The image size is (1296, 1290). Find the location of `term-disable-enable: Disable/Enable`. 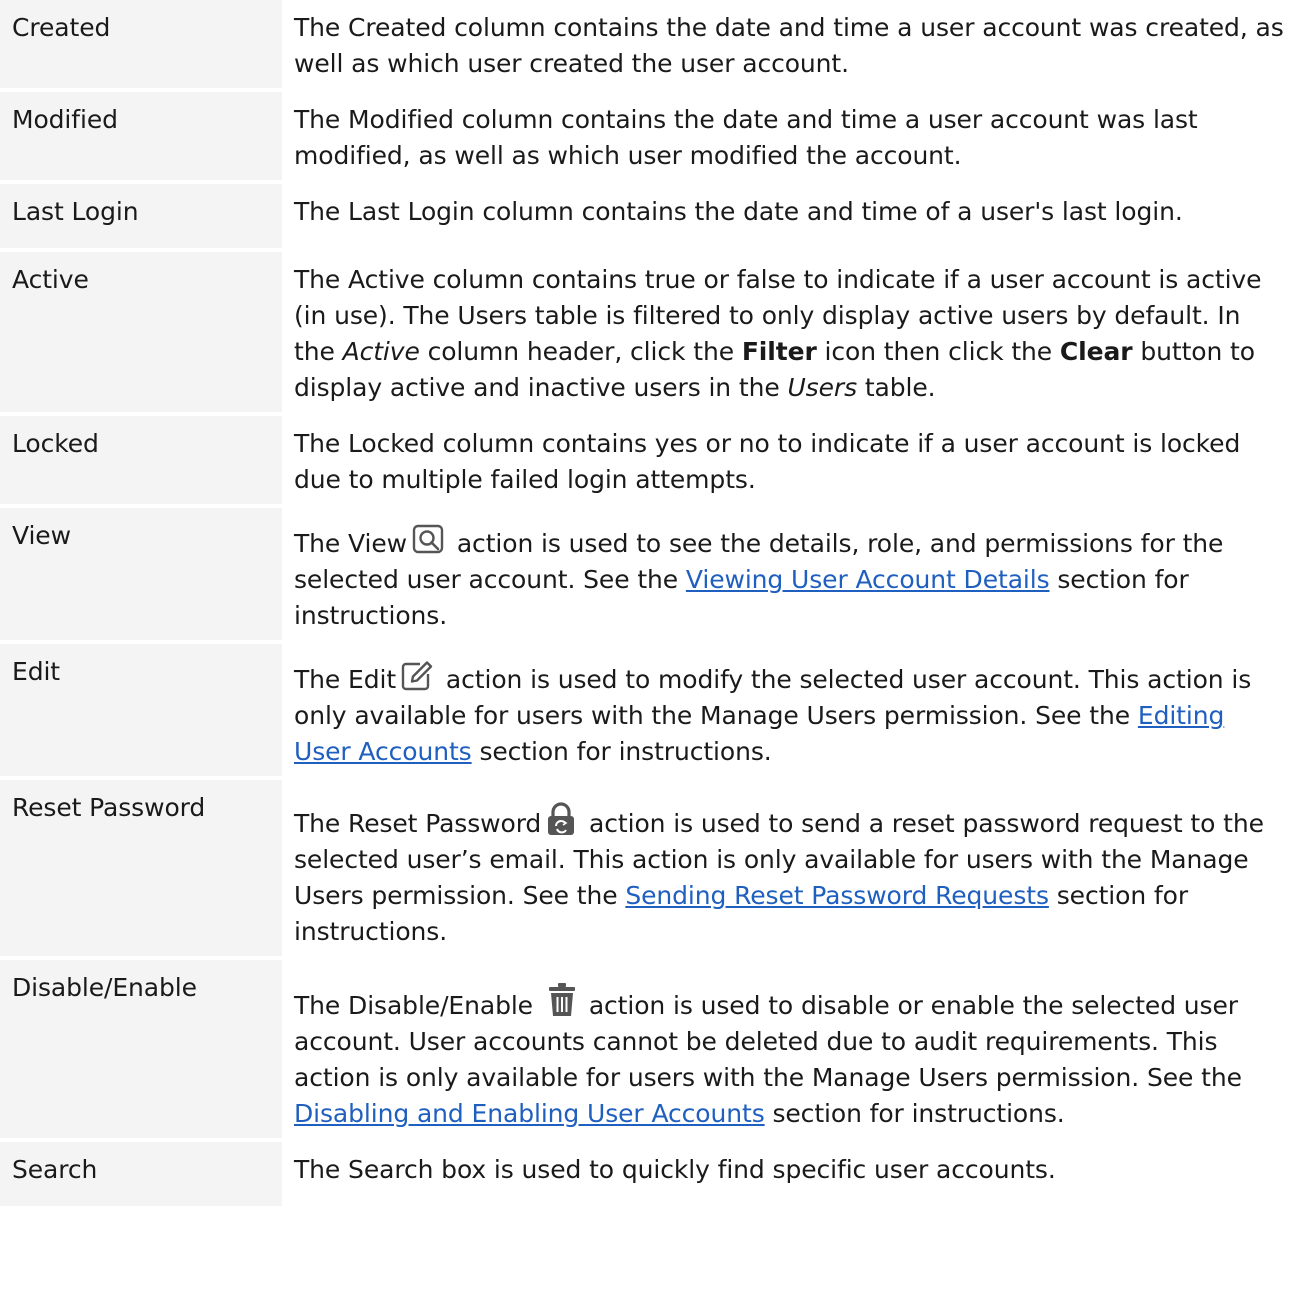

term-disable-enable: Disable/Enable is located at coordinates (143, 1051).